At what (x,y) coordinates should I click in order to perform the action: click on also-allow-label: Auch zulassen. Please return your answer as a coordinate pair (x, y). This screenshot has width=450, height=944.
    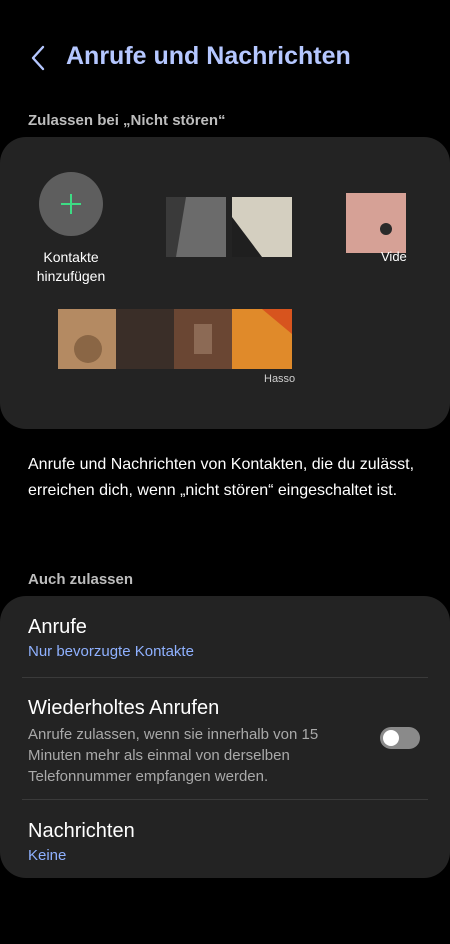
    Looking at the image, I should click on (81, 579).